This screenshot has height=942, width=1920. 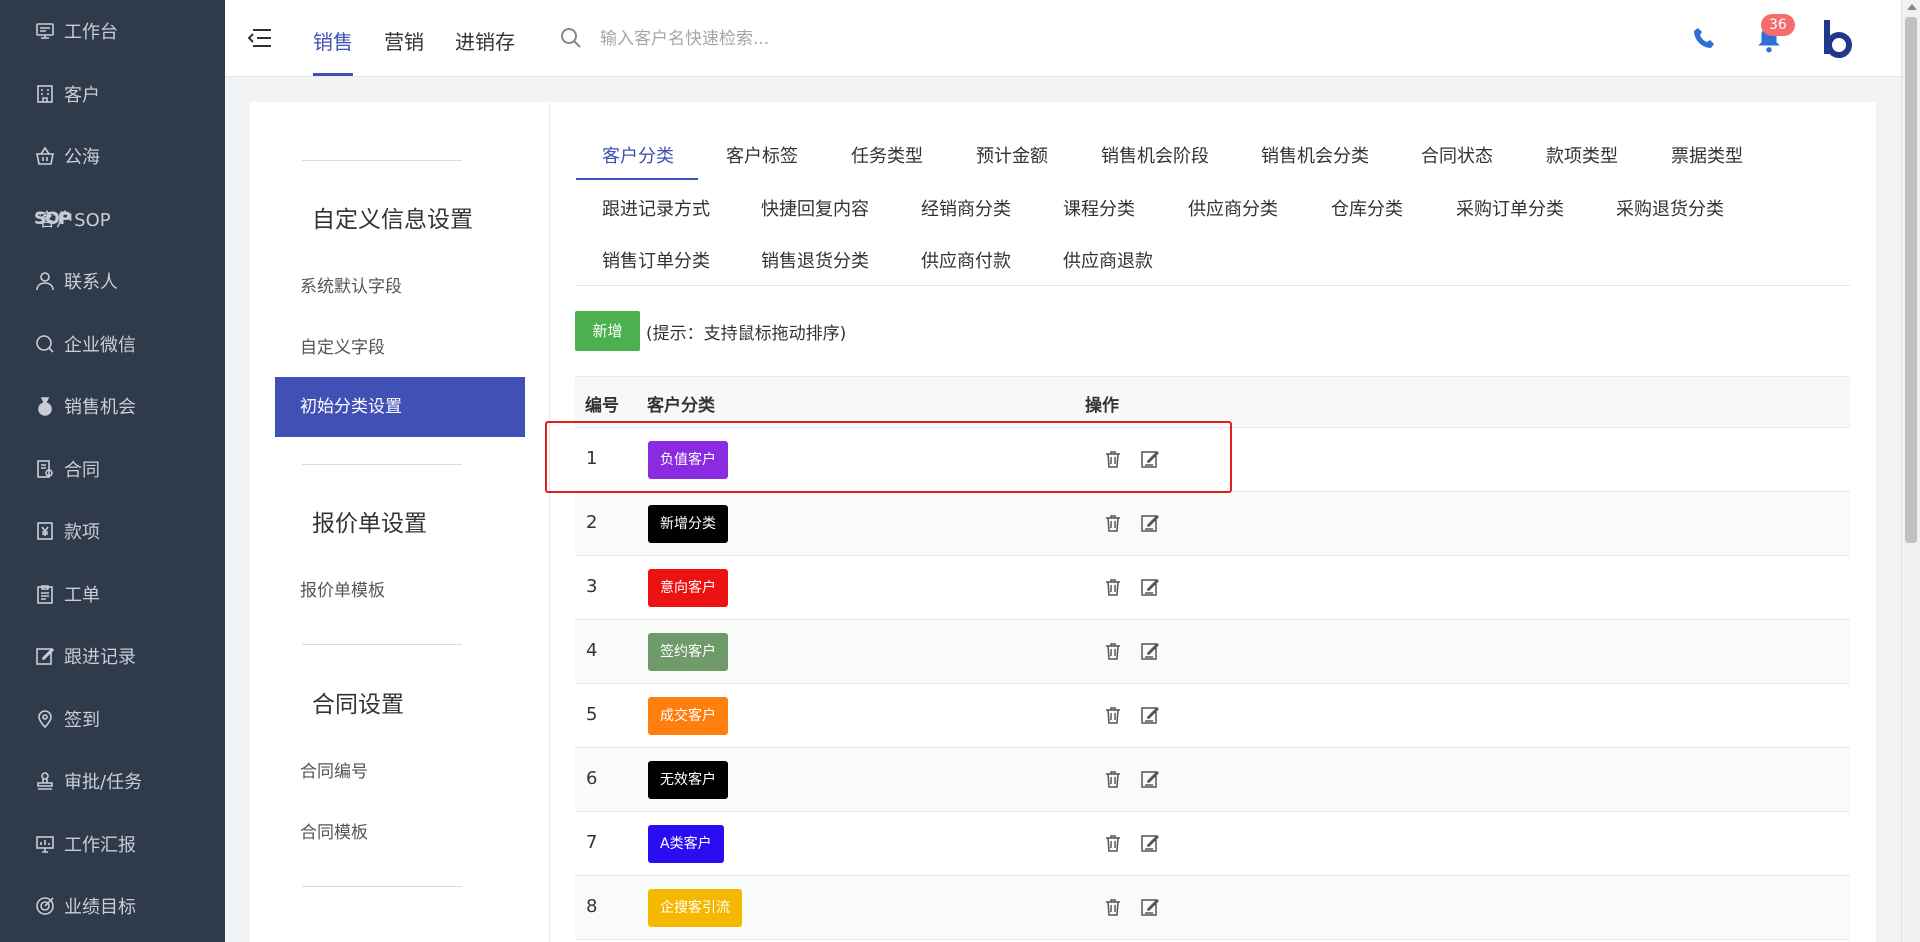 I want to click on divider, so click(x=382, y=644).